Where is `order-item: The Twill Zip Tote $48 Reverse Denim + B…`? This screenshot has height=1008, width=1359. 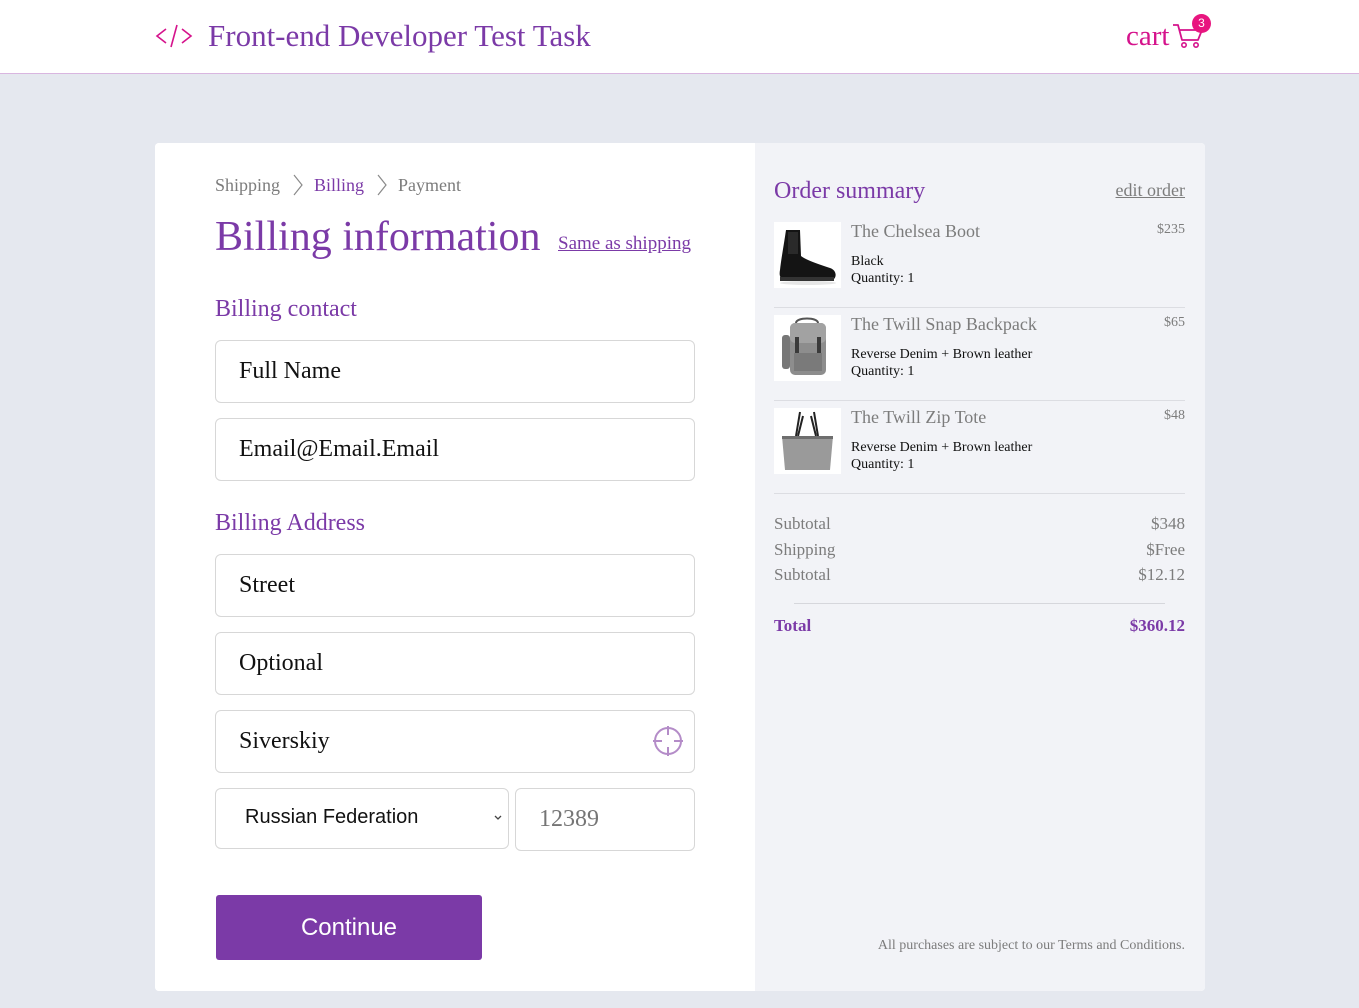 order-item: The Twill Zip Tote $48 Reverse Denim + B… is located at coordinates (979, 447).